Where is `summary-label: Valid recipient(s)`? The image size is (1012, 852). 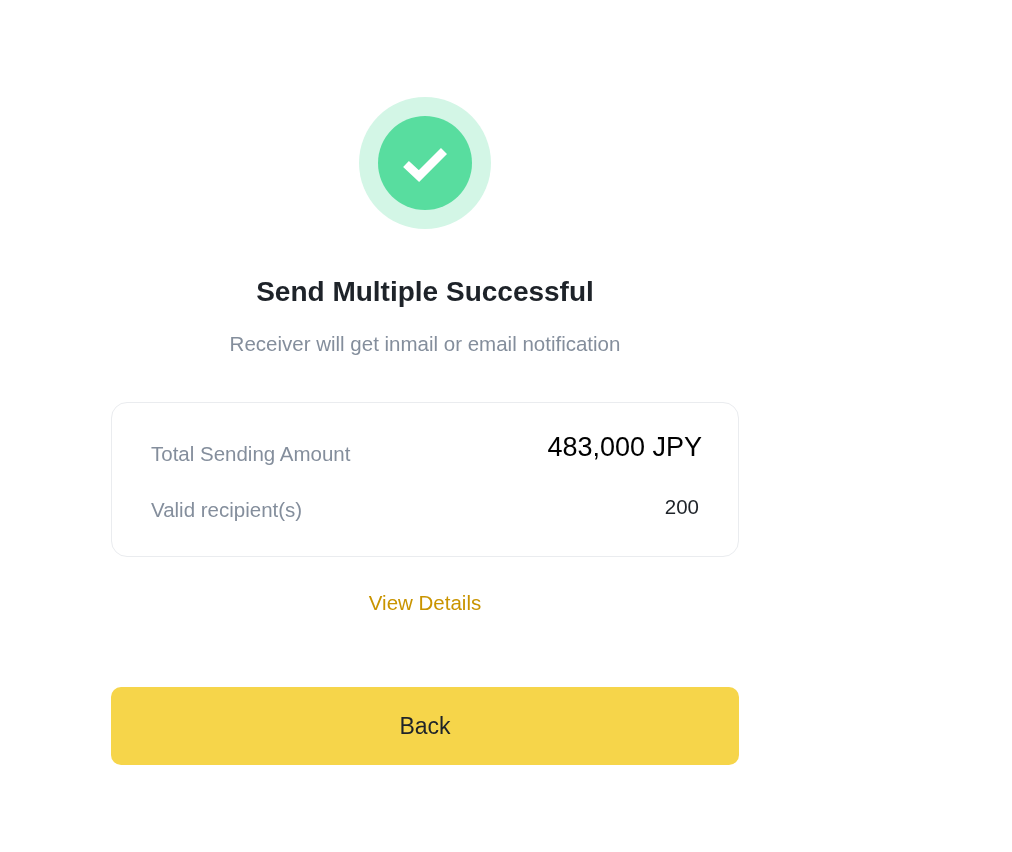 summary-label: Valid recipient(s) is located at coordinates (227, 510).